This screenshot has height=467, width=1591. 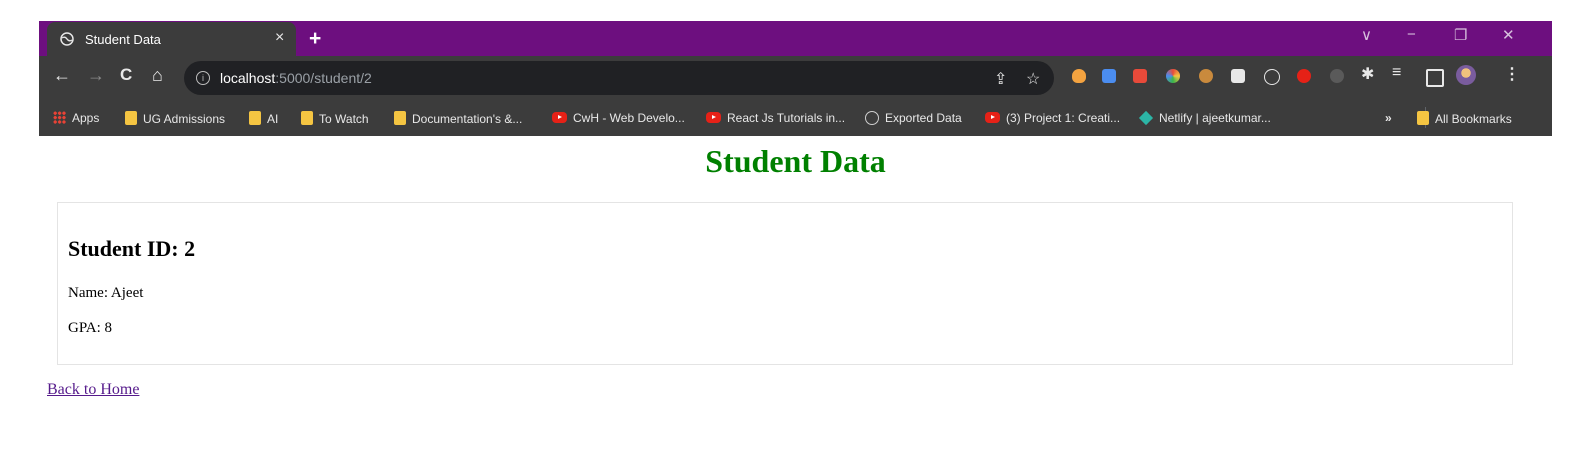 I want to click on address-bar: i localhost:5000/student/2 ⇪ ☆, so click(x=619, y=78).